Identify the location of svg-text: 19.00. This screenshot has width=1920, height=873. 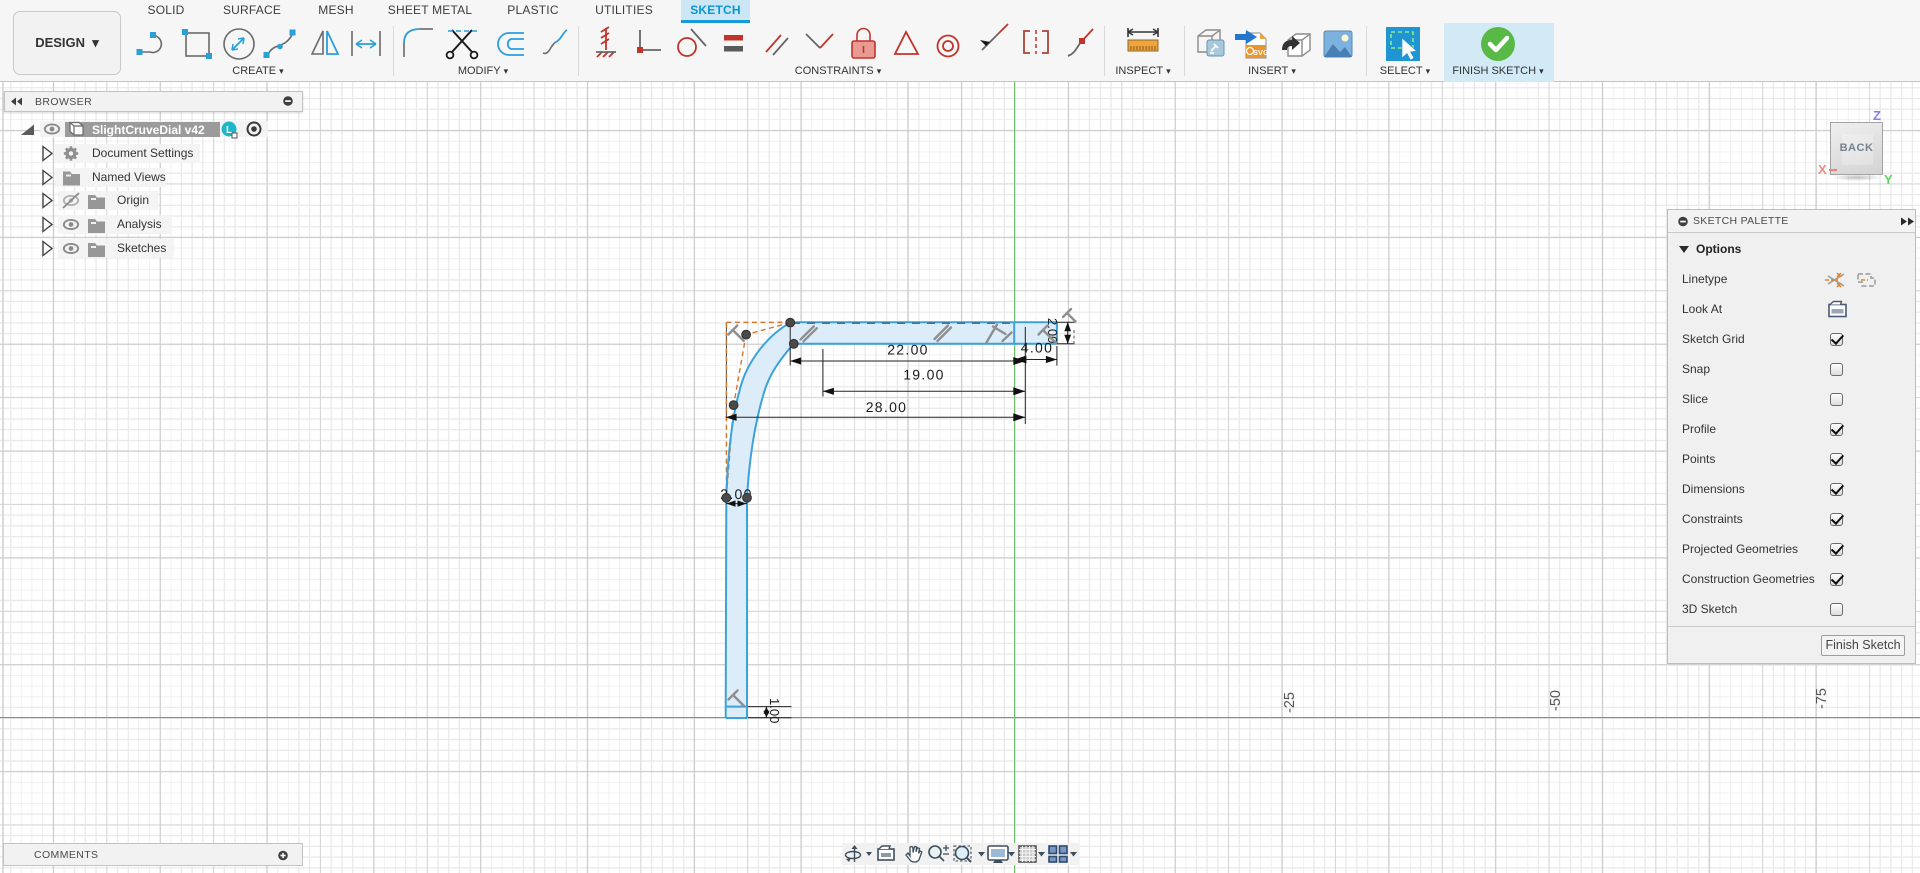
(924, 374).